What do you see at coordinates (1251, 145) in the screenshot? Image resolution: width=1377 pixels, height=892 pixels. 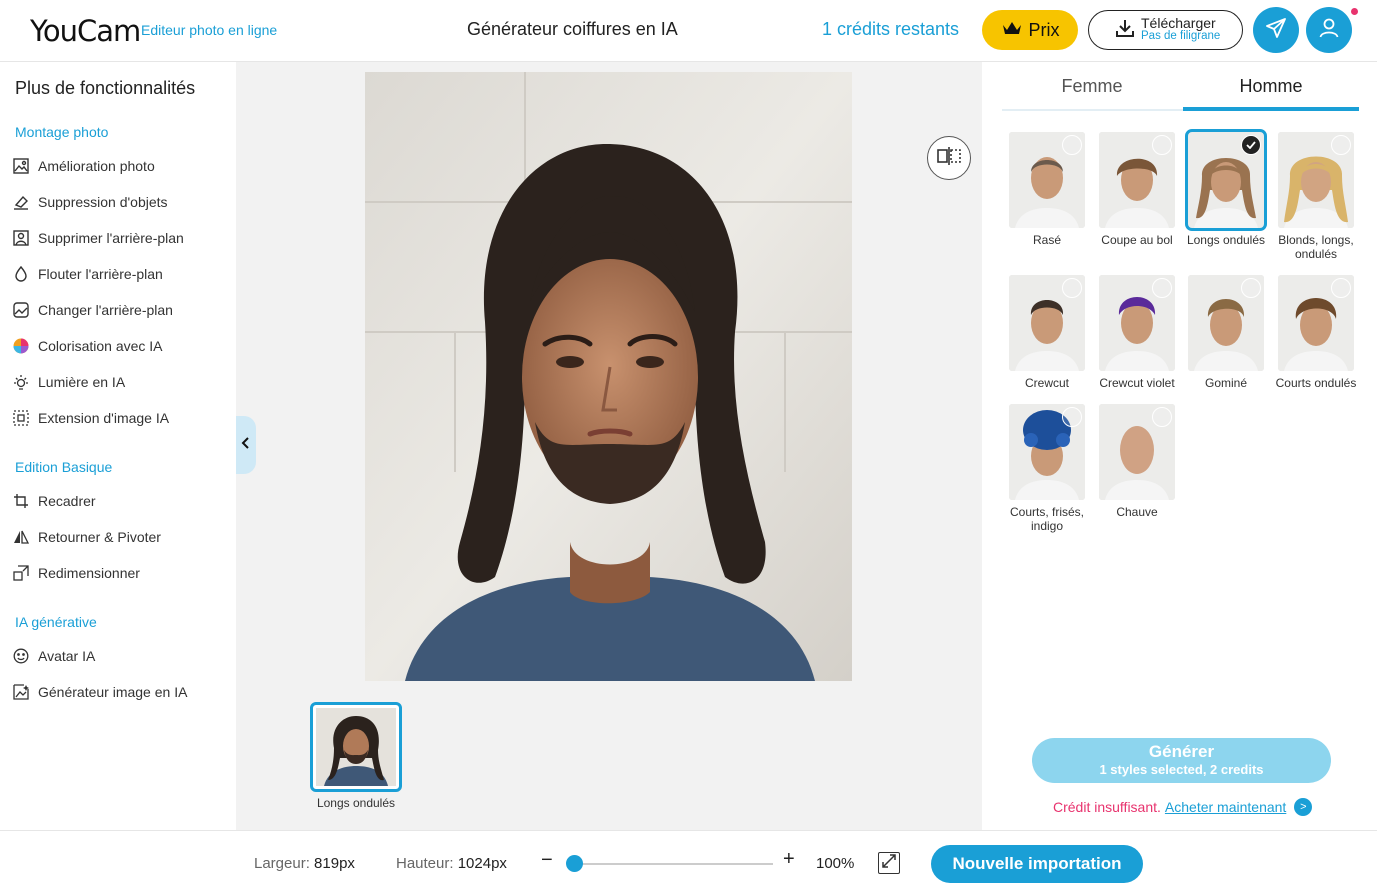 I see `style-radio-checked` at bounding box center [1251, 145].